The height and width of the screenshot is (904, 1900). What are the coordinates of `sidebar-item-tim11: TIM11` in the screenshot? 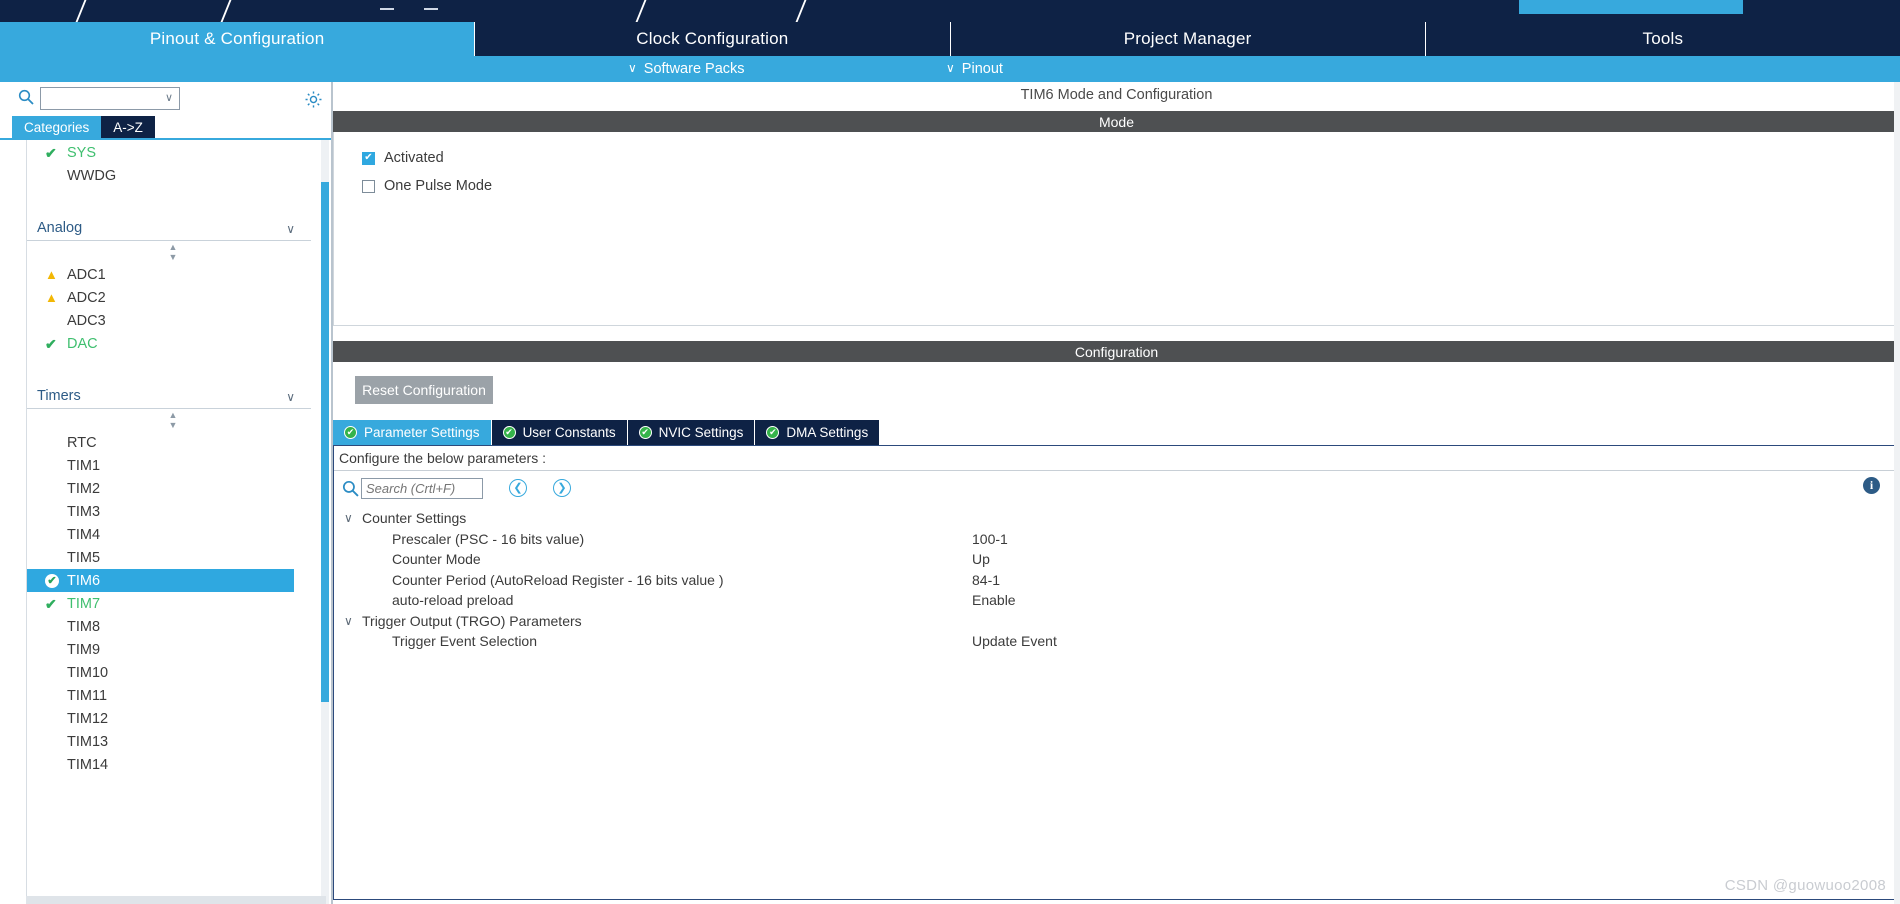 It's located at (172, 695).